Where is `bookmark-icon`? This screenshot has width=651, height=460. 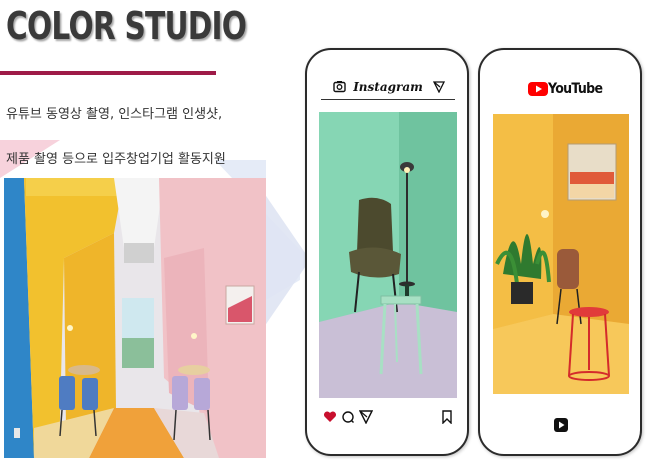 bookmark-icon is located at coordinates (447, 417).